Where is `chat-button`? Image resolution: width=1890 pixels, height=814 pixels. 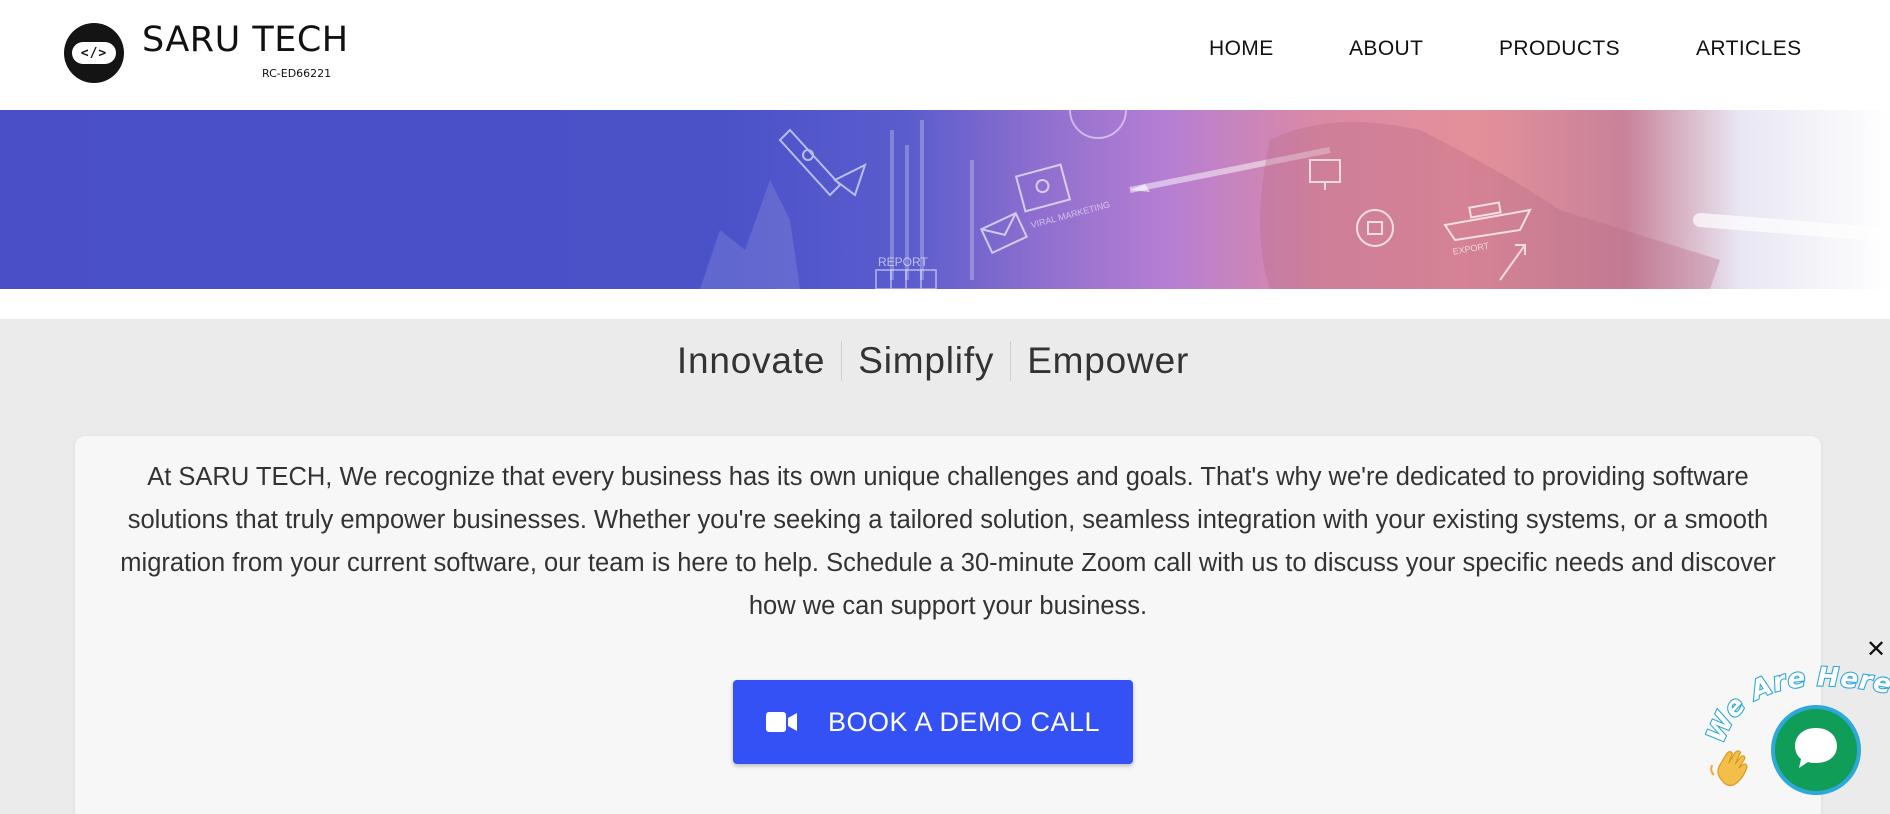
chat-button is located at coordinates (1816, 750).